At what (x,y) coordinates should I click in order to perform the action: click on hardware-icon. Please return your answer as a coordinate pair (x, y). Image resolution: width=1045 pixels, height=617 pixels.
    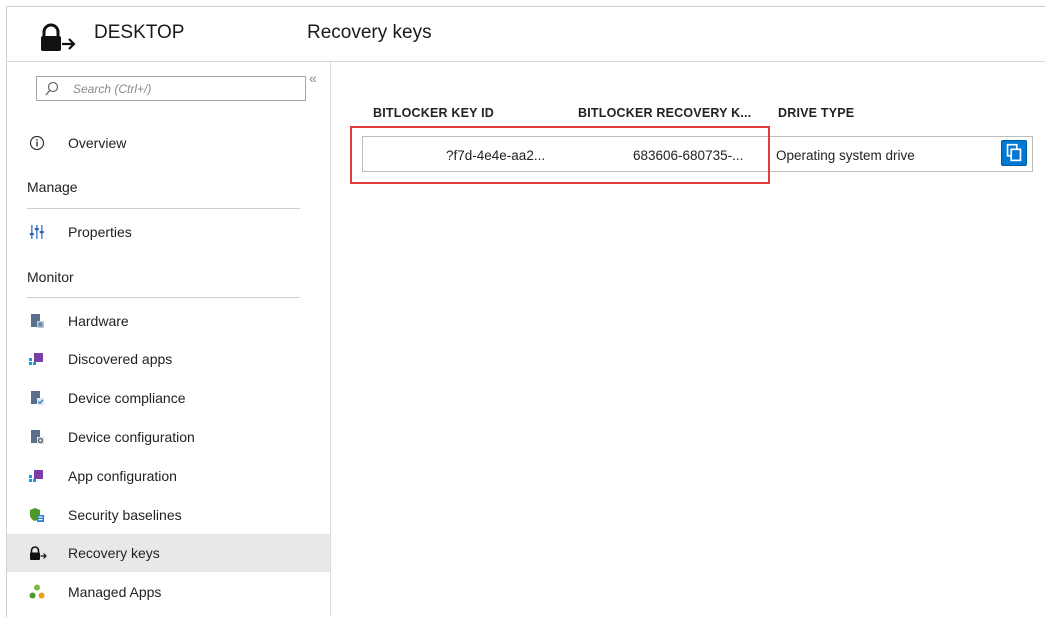
    Looking at the image, I should click on (37, 321).